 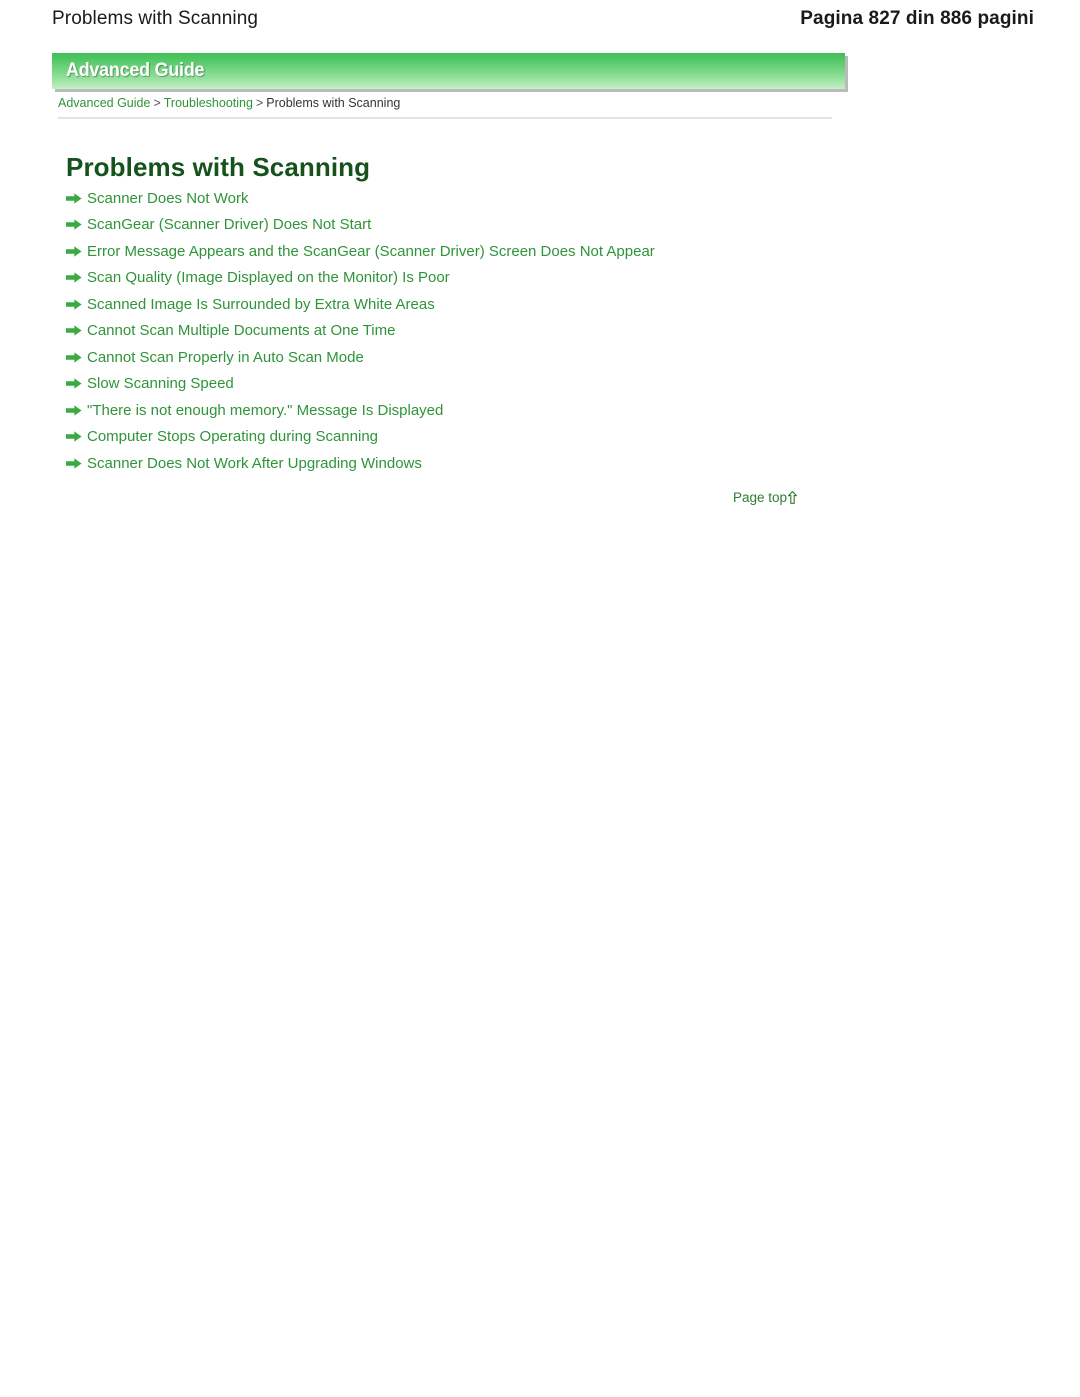 I want to click on header-divider, so click(x=445, y=118).